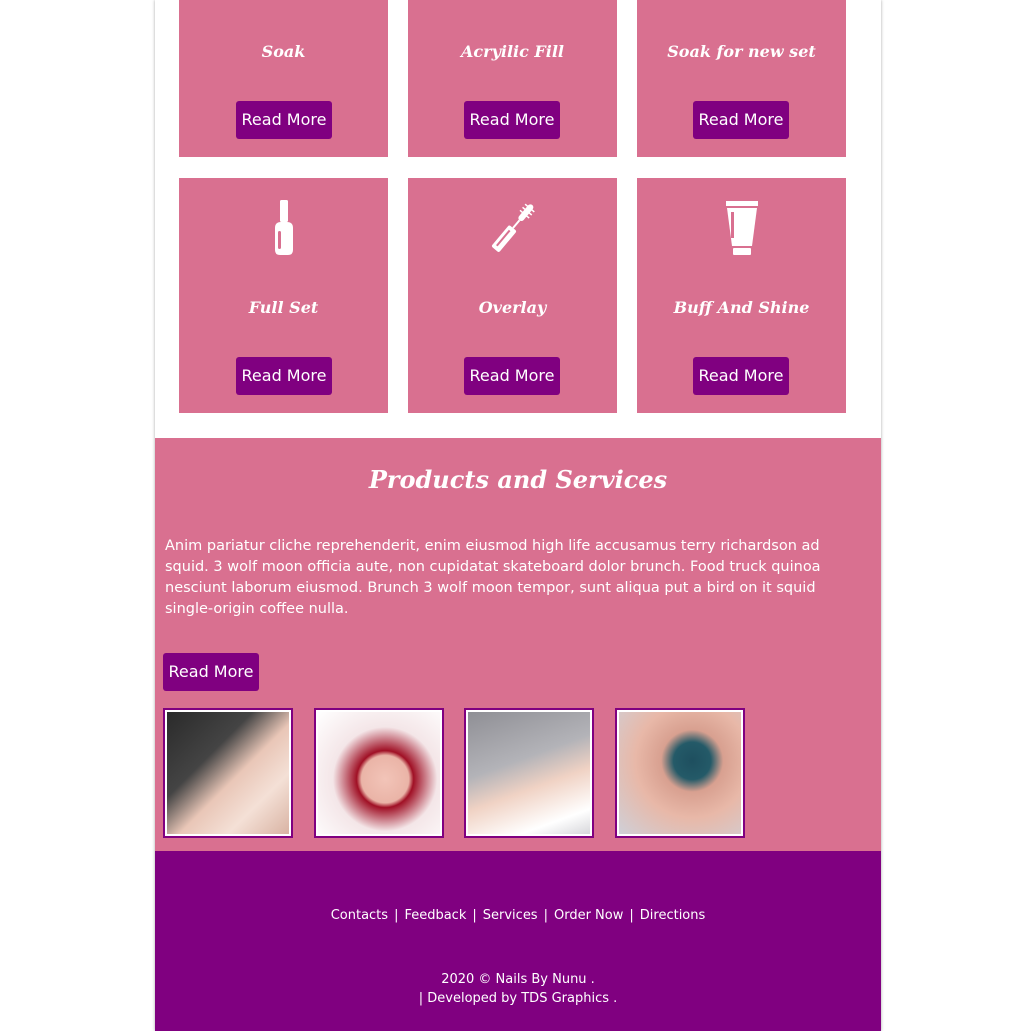 Image resolution: width=1036 pixels, height=1031 pixels. I want to click on nail-photo-teal-toes, so click(680, 773).